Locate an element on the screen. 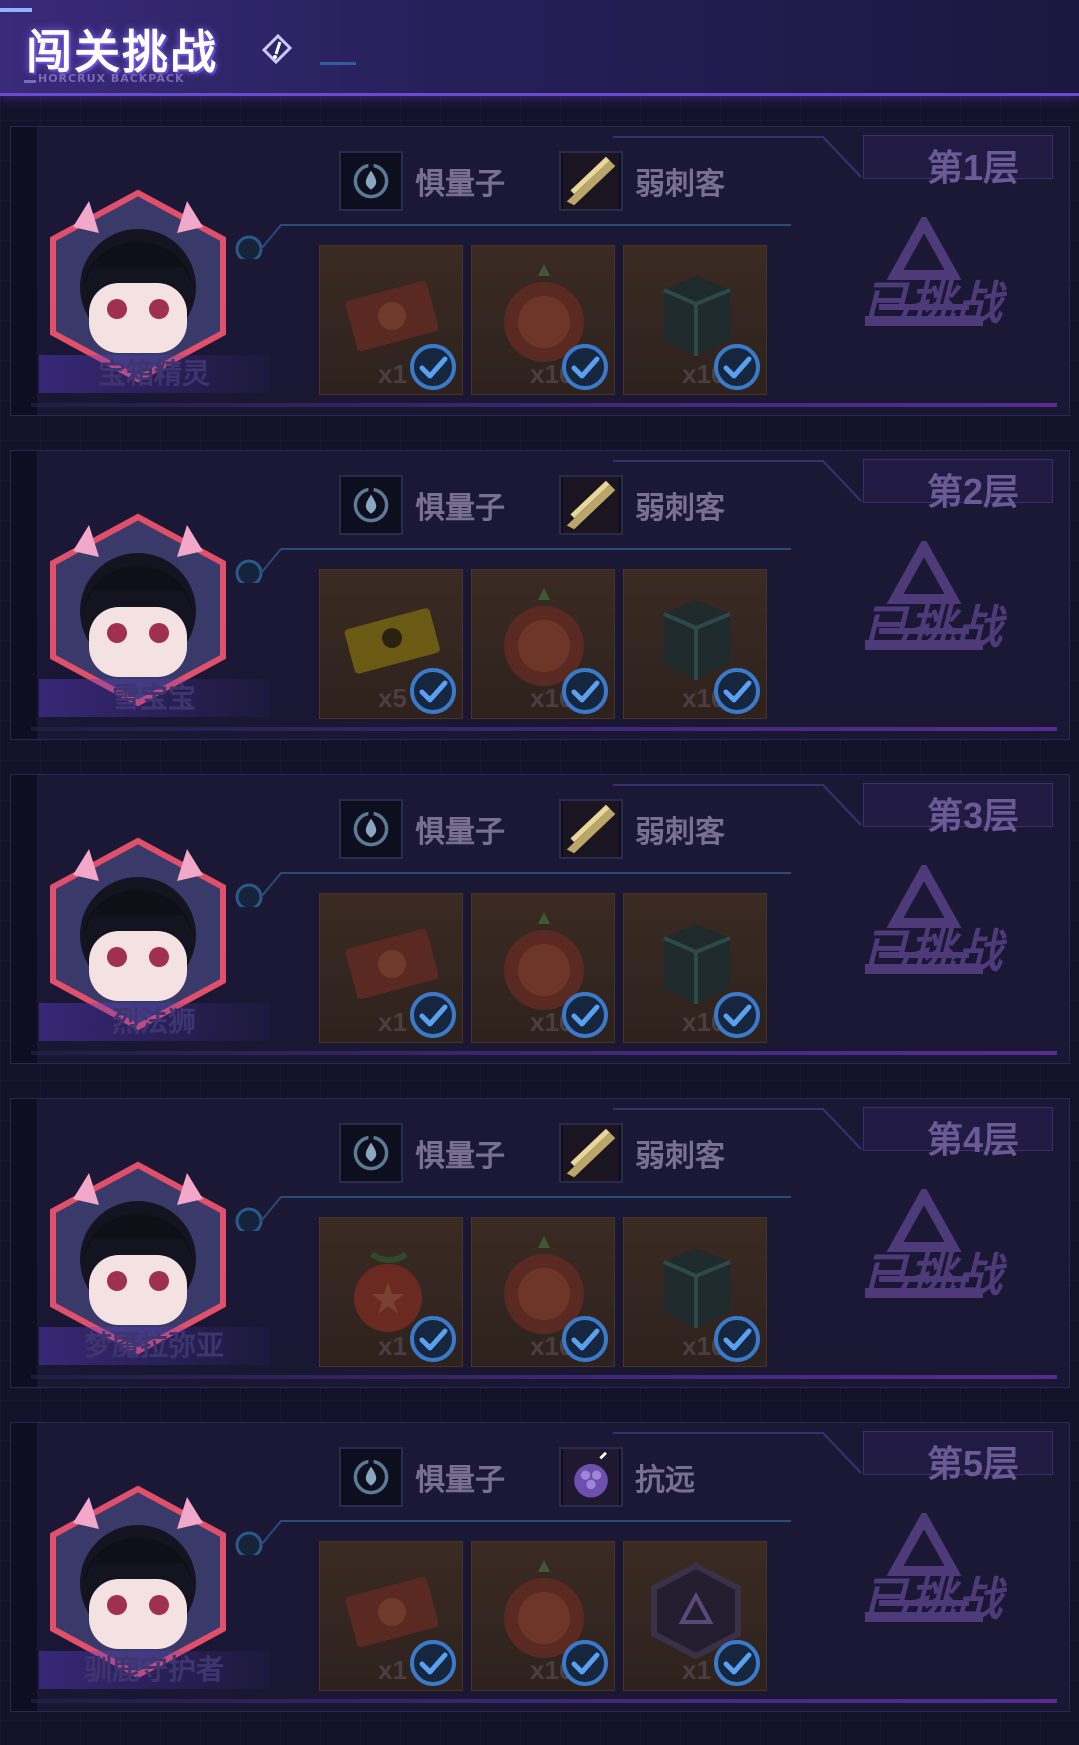 Image resolution: width=1079 pixels, height=1745 pixels. header-accent is located at coordinates (16, 10).